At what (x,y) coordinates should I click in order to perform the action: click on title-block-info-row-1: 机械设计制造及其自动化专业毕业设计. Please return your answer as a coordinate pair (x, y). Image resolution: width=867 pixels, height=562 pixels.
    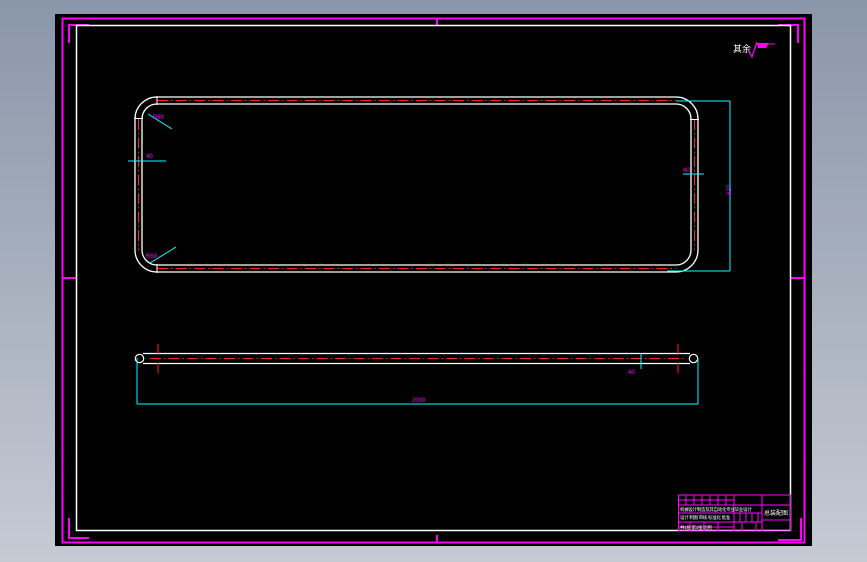
    Looking at the image, I should click on (716, 509).